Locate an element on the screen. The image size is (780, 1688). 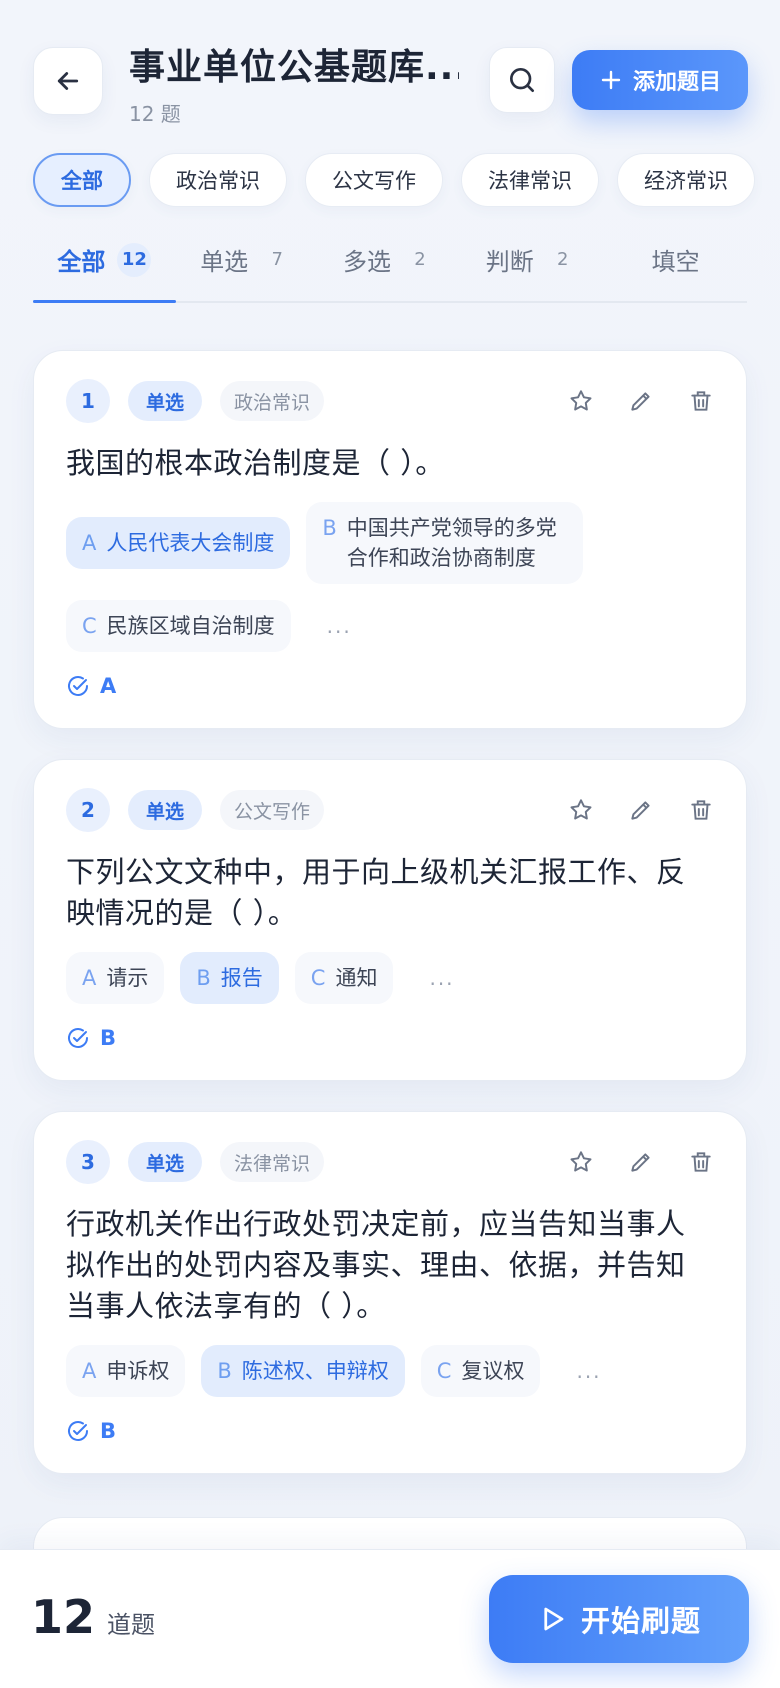
trash-icon is located at coordinates (701, 1162).